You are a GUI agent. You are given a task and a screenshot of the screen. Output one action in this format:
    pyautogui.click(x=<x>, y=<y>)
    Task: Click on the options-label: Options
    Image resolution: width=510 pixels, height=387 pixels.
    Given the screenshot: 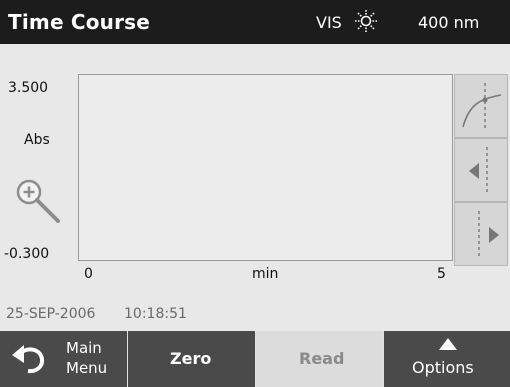 What is the action you would take?
    pyautogui.click(x=443, y=367)
    